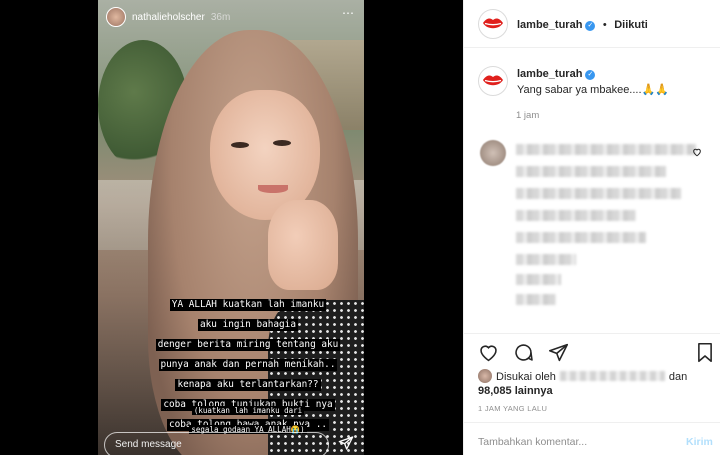 The image size is (720, 455). I want to click on post-caption-block: lambe_turah ✓ Yang sabar ya mbakee....🙏🙏, so click(573, 82).